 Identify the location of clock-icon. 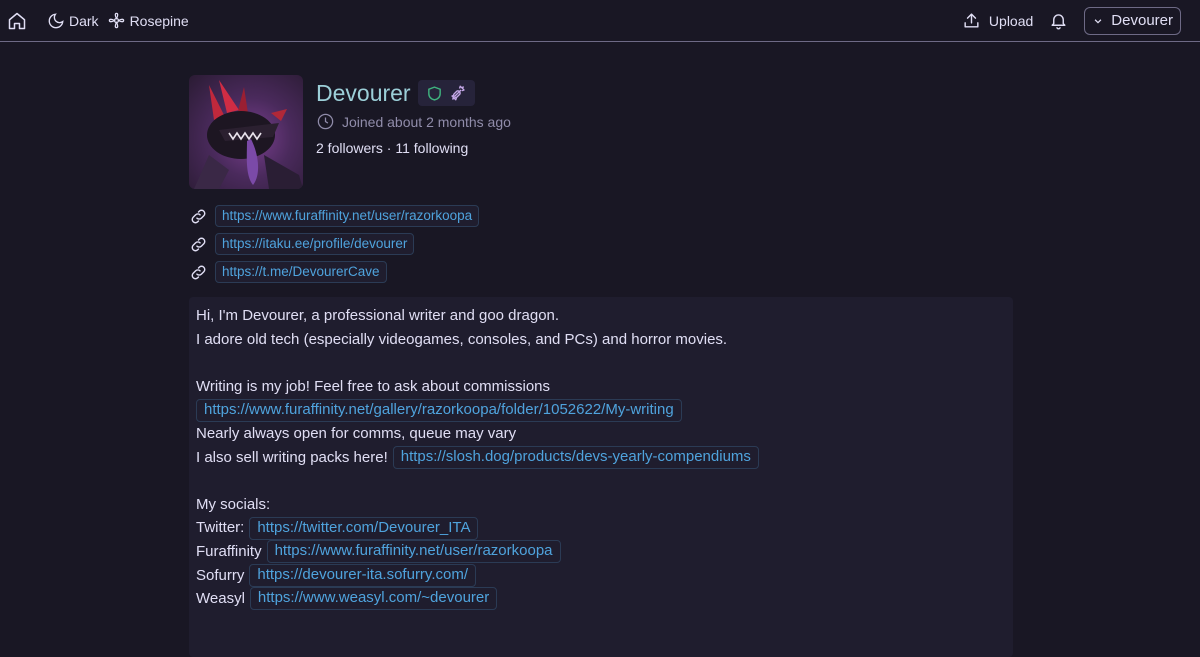
(325, 121).